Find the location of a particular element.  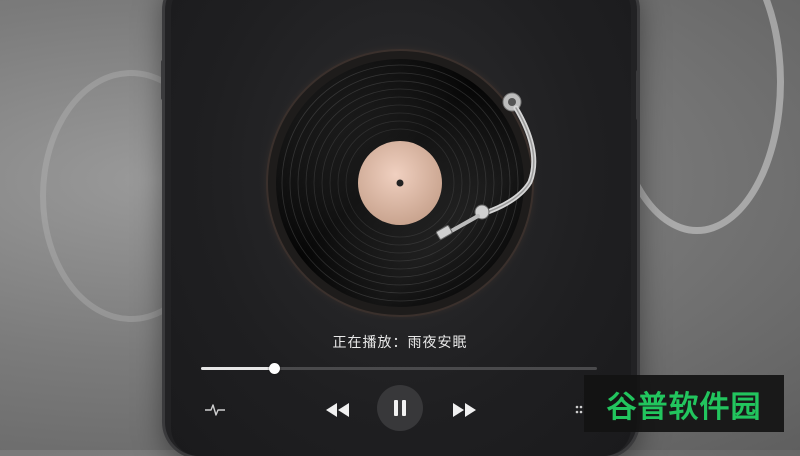

rewind-icon is located at coordinates (337, 410).